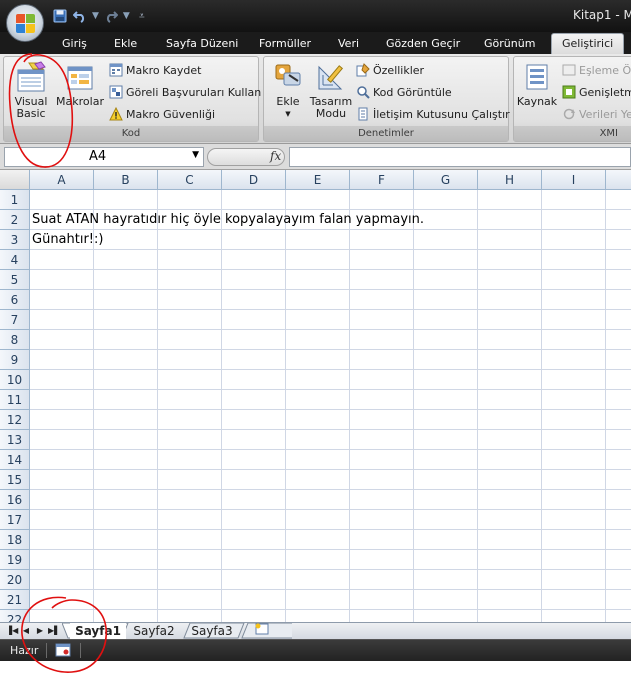 The image size is (631, 676). Describe the element at coordinates (331, 90) in the screenshot. I see `tasarim-modu-button: Tasarım Modu` at that location.